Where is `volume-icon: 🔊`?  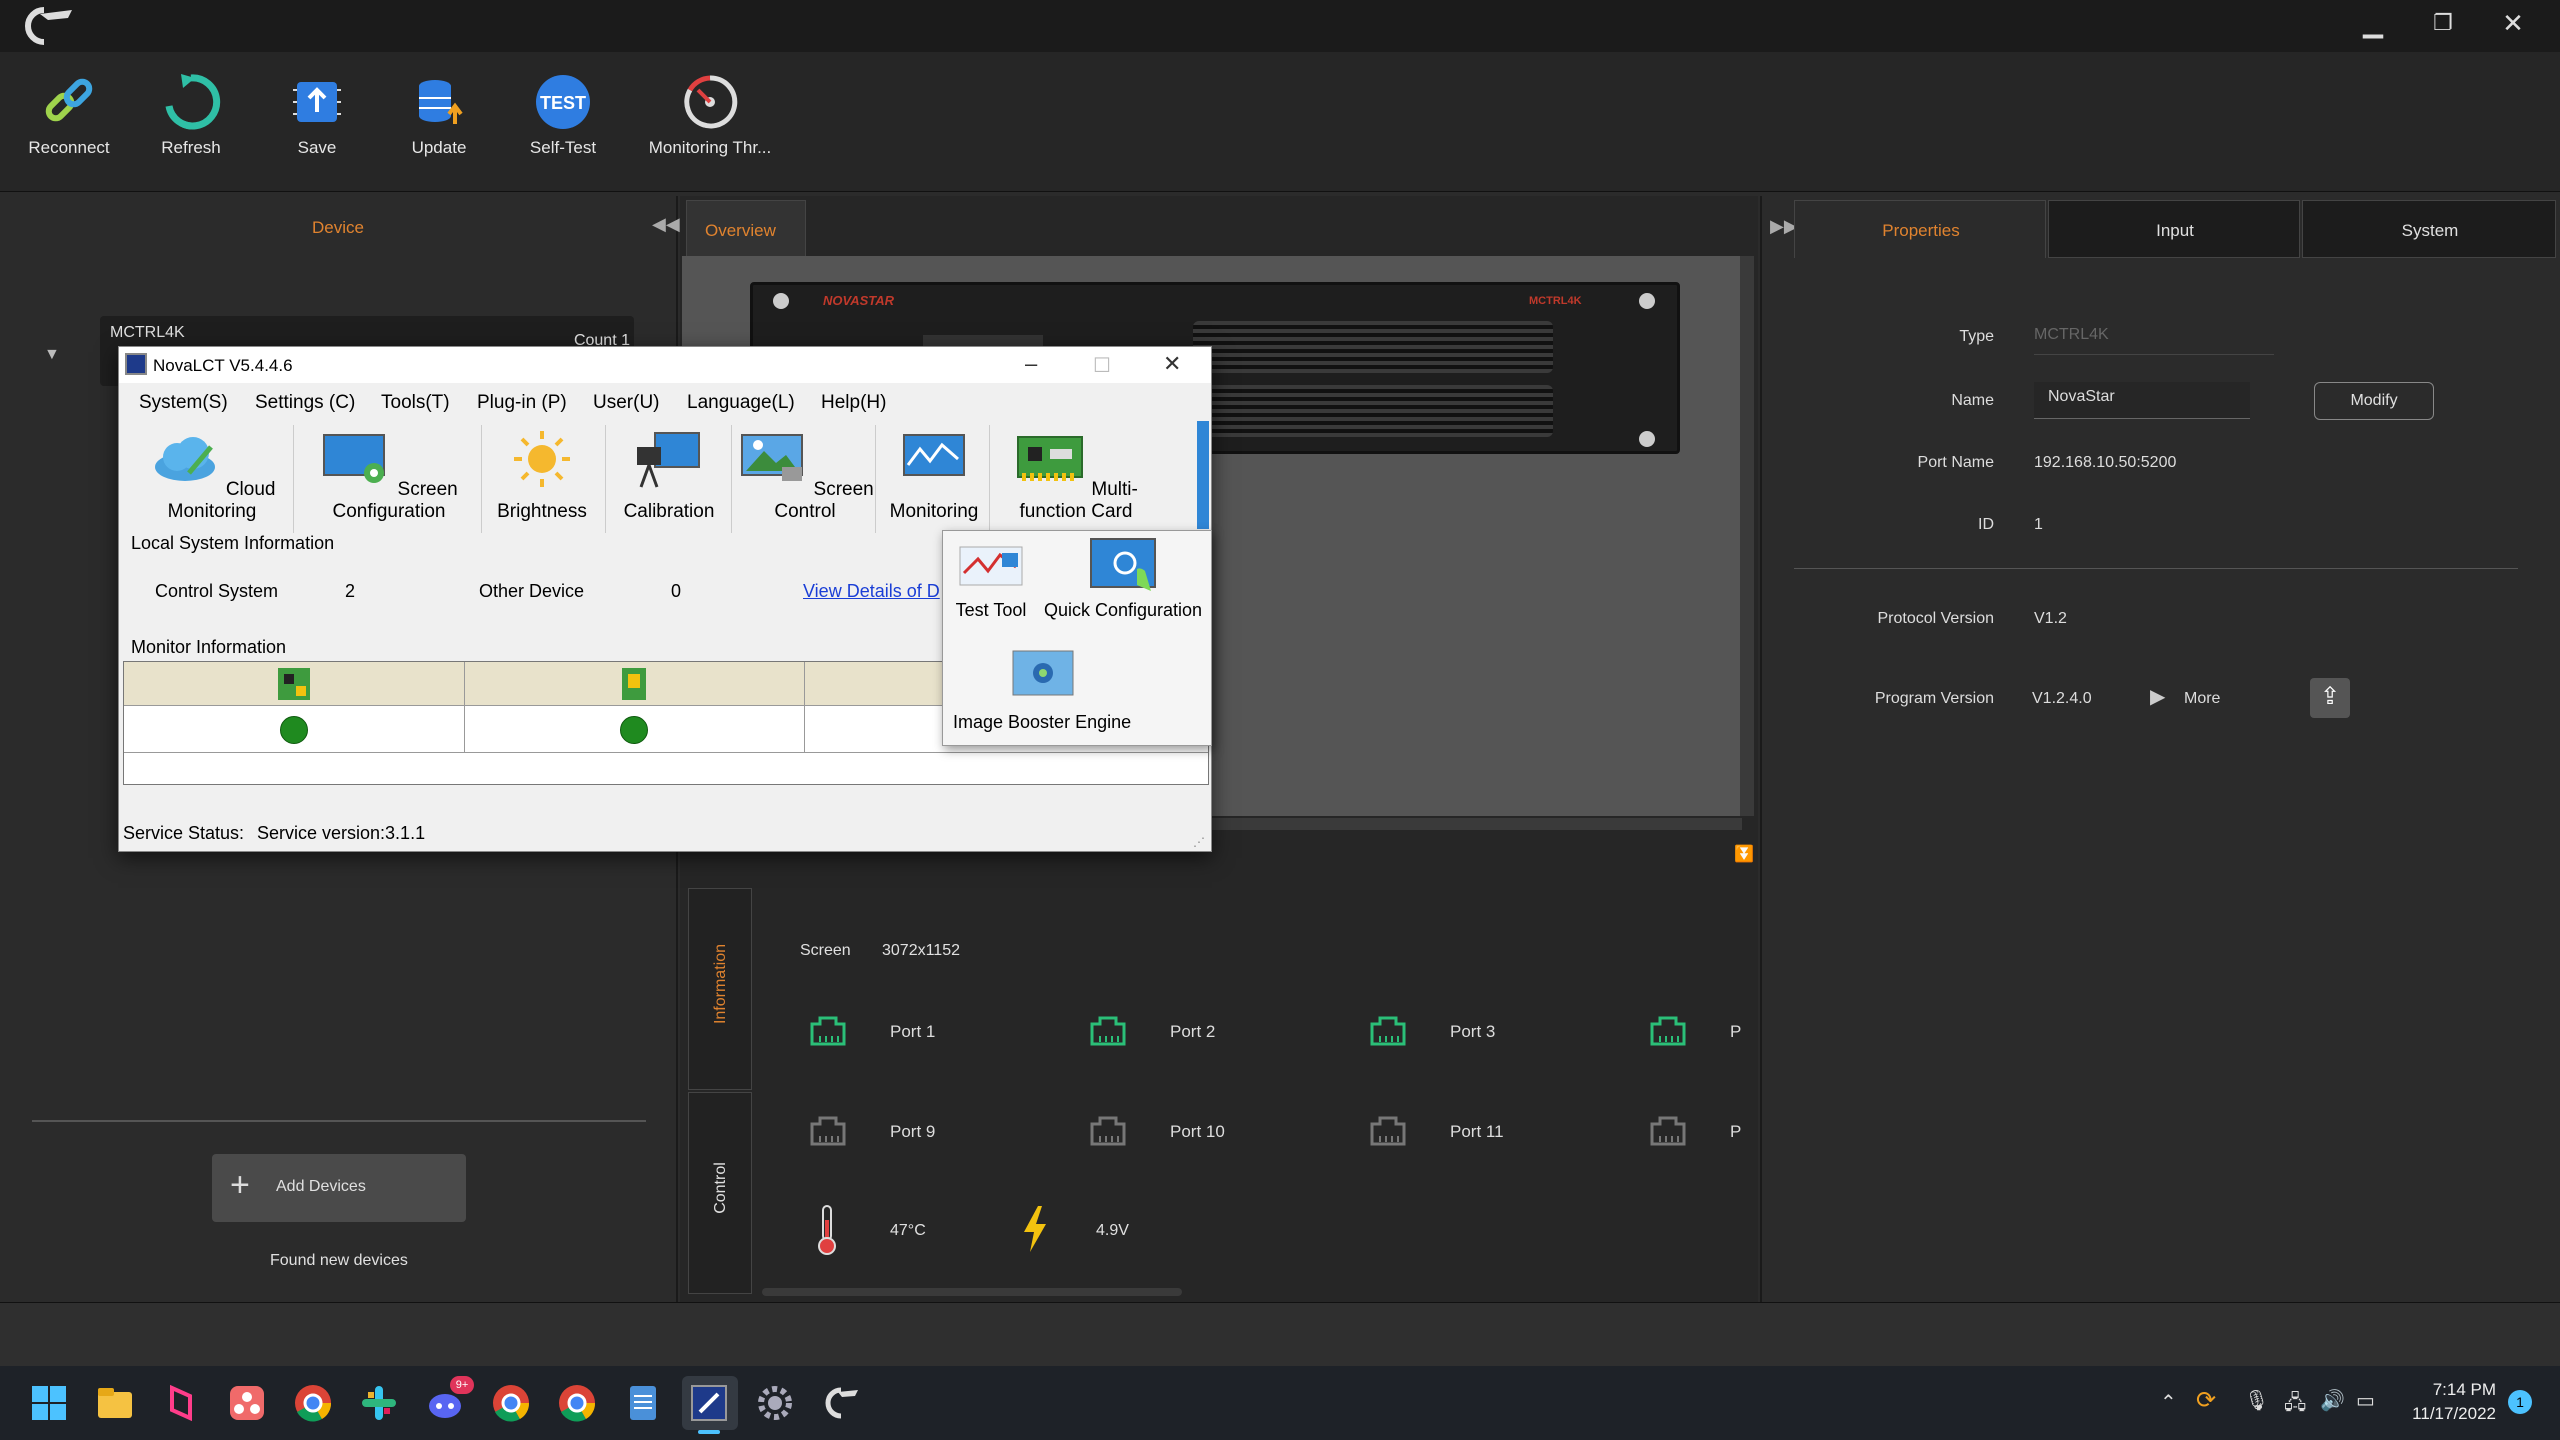 volume-icon: 🔊 is located at coordinates (2332, 1400).